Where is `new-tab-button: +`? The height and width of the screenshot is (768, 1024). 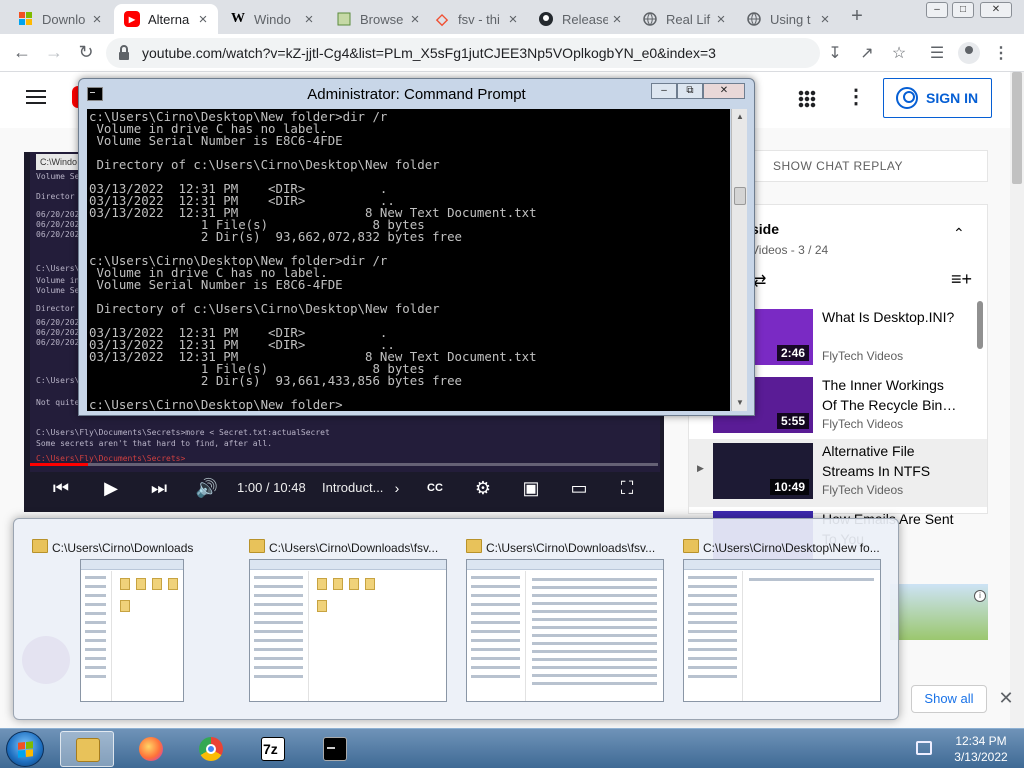 new-tab-button: + is located at coordinates (857, 17).